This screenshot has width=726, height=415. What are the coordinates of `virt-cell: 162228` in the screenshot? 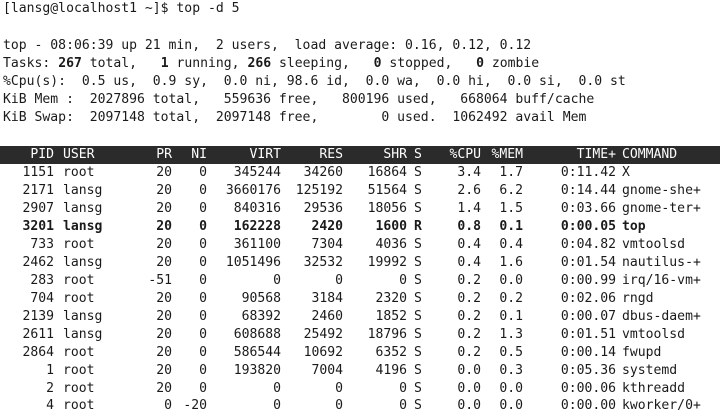 It's located at (257, 226).